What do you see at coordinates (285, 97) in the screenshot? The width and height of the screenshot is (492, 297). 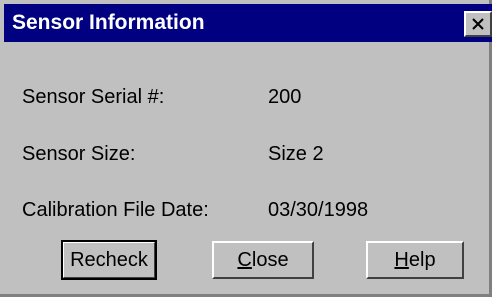 I see `serial-number-value: 200` at bounding box center [285, 97].